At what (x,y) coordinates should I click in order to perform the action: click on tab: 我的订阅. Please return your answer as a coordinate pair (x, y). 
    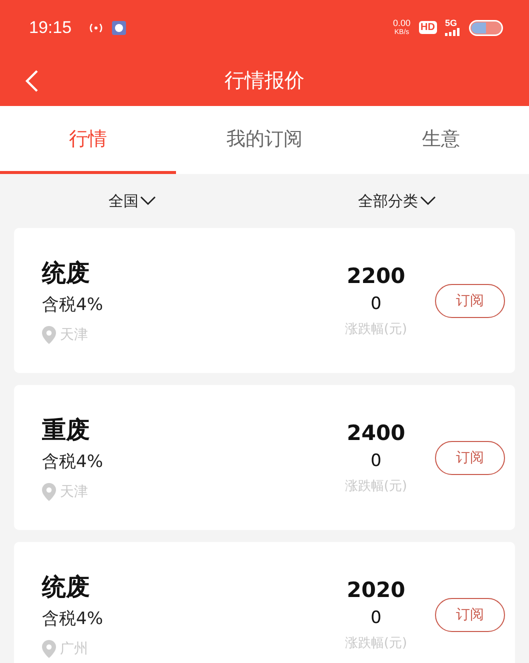
    Looking at the image, I should click on (264, 140).